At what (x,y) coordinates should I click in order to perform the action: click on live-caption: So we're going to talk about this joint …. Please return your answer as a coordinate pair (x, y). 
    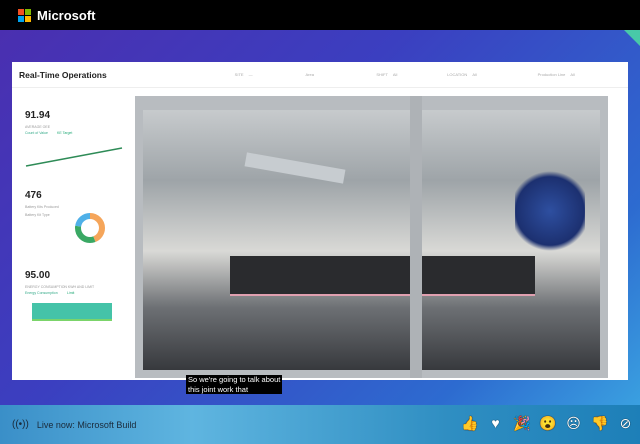
    Looking at the image, I should click on (234, 384).